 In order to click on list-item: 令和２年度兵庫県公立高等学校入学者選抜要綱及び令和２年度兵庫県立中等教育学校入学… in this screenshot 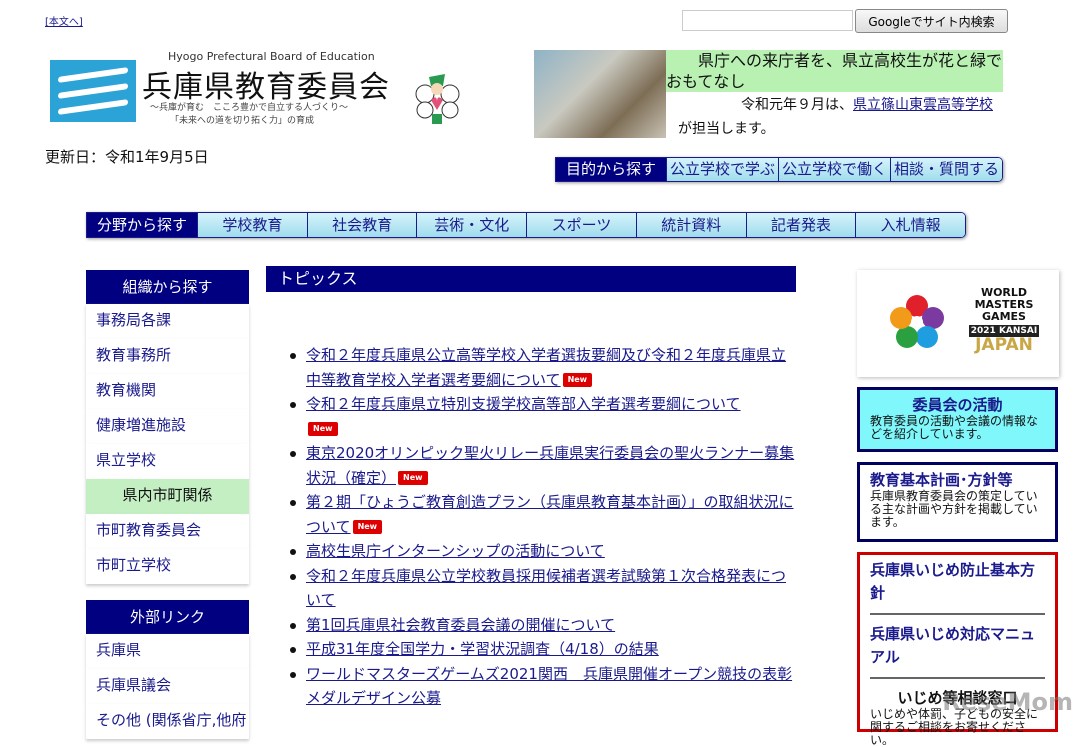, I will do `click(544, 367)`.